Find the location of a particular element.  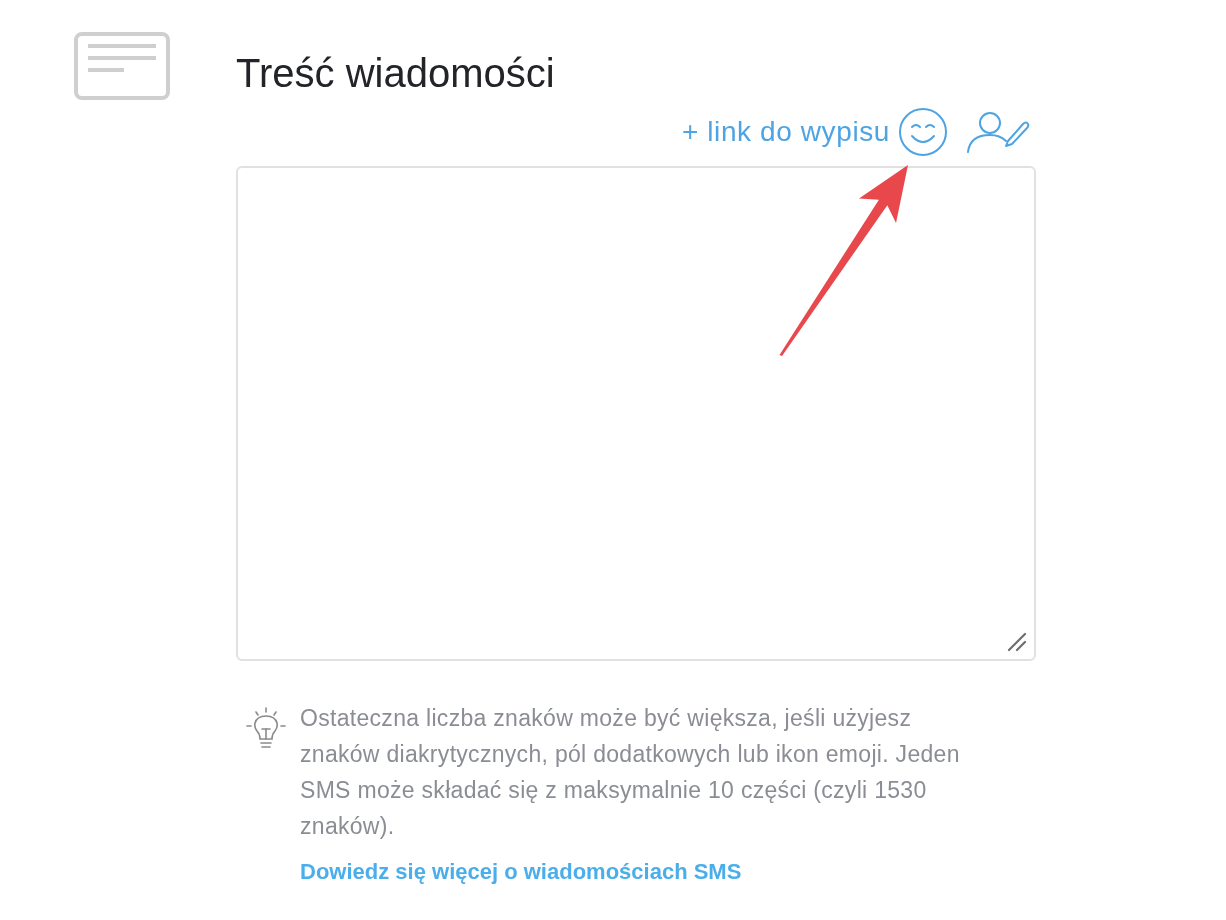

section-title: Treść wiadomości is located at coordinates (395, 73).